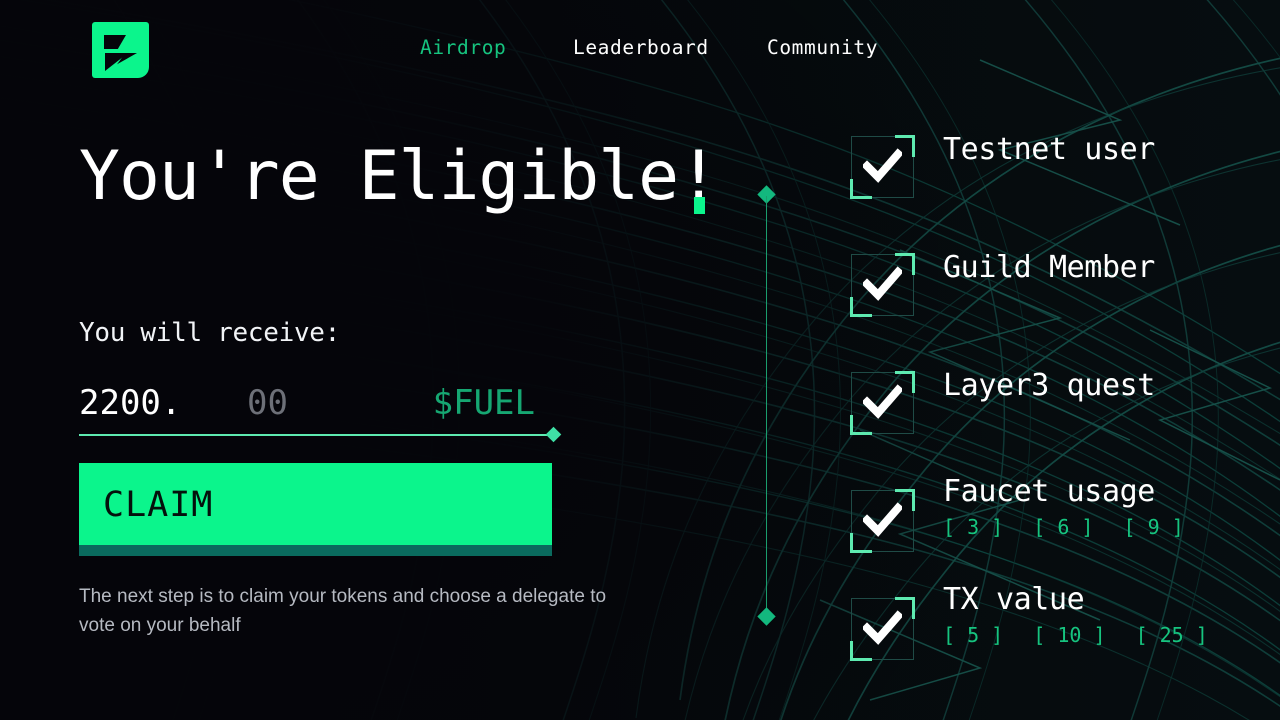 This screenshot has height=720, width=1280. Describe the element at coordinates (315, 550) in the screenshot. I see `claim-button-shadow` at that location.